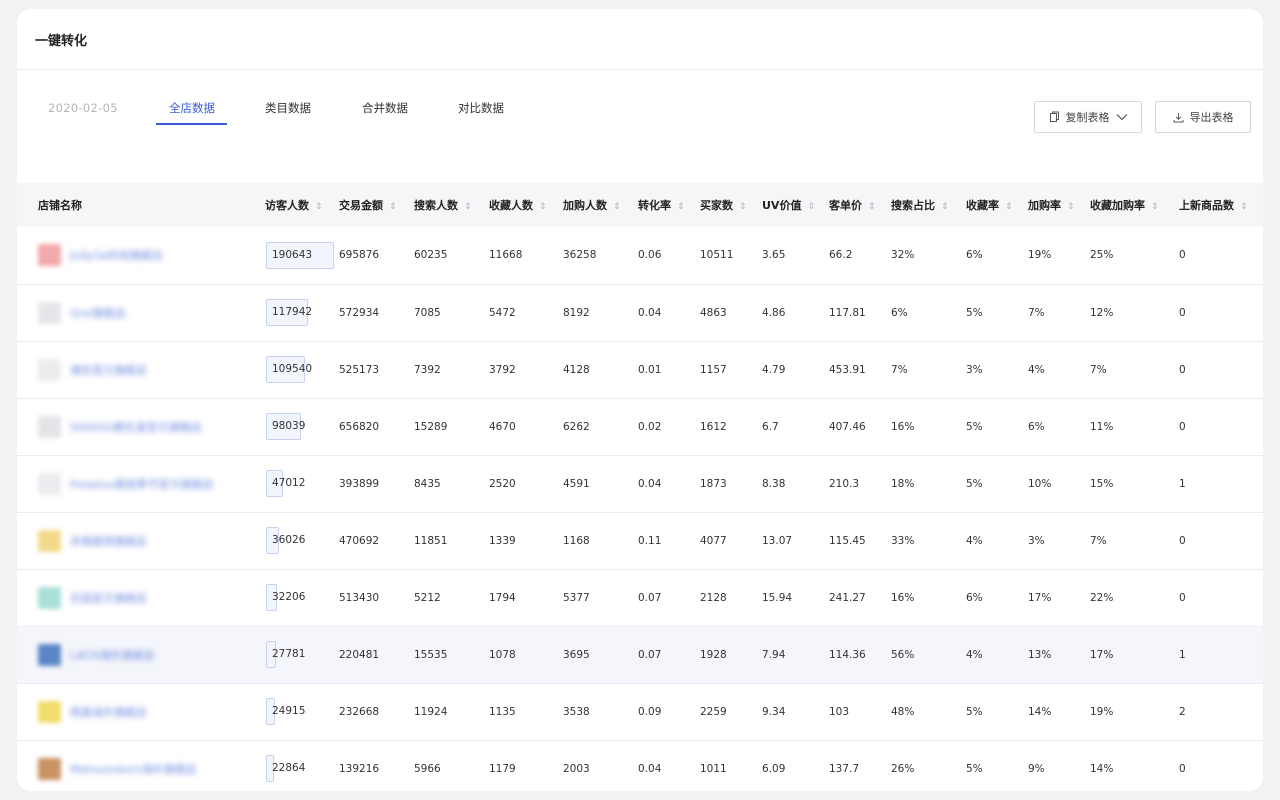 This screenshot has width=1280, height=800. What do you see at coordinates (580, 255) in the screenshot?
I see `cell-cart-users: 36258` at bounding box center [580, 255].